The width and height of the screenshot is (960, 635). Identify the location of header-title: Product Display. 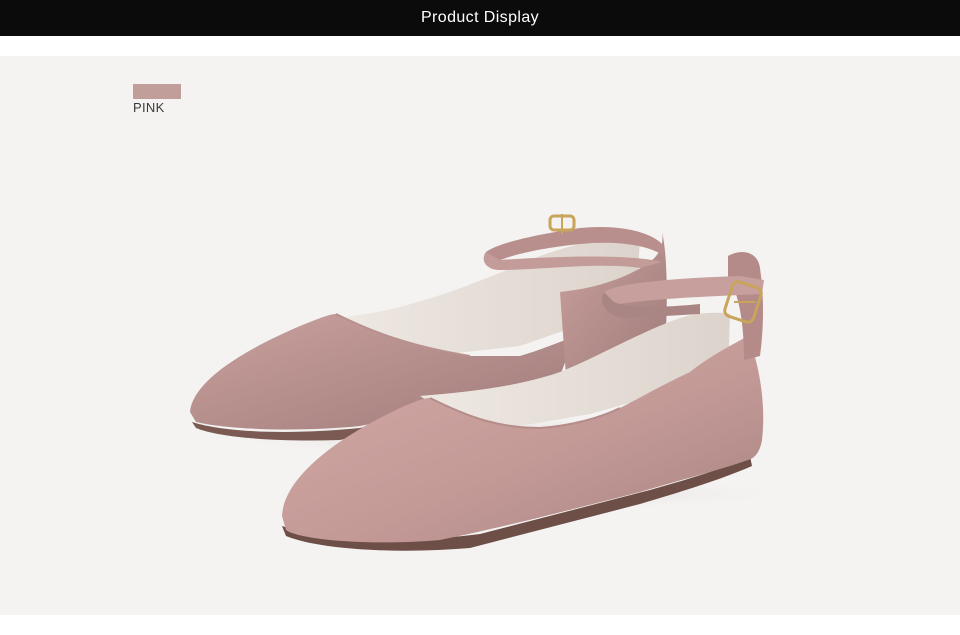
(480, 17).